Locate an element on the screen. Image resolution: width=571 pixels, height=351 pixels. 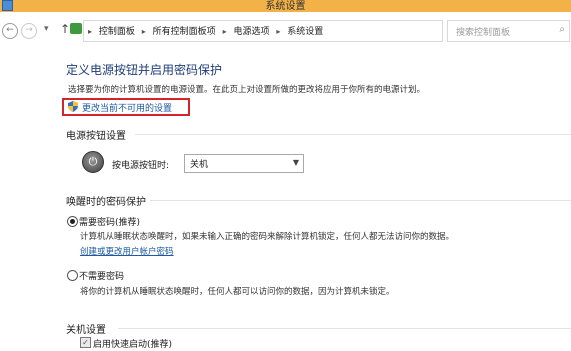
window-title: 系统设置 is located at coordinates (285, 6).